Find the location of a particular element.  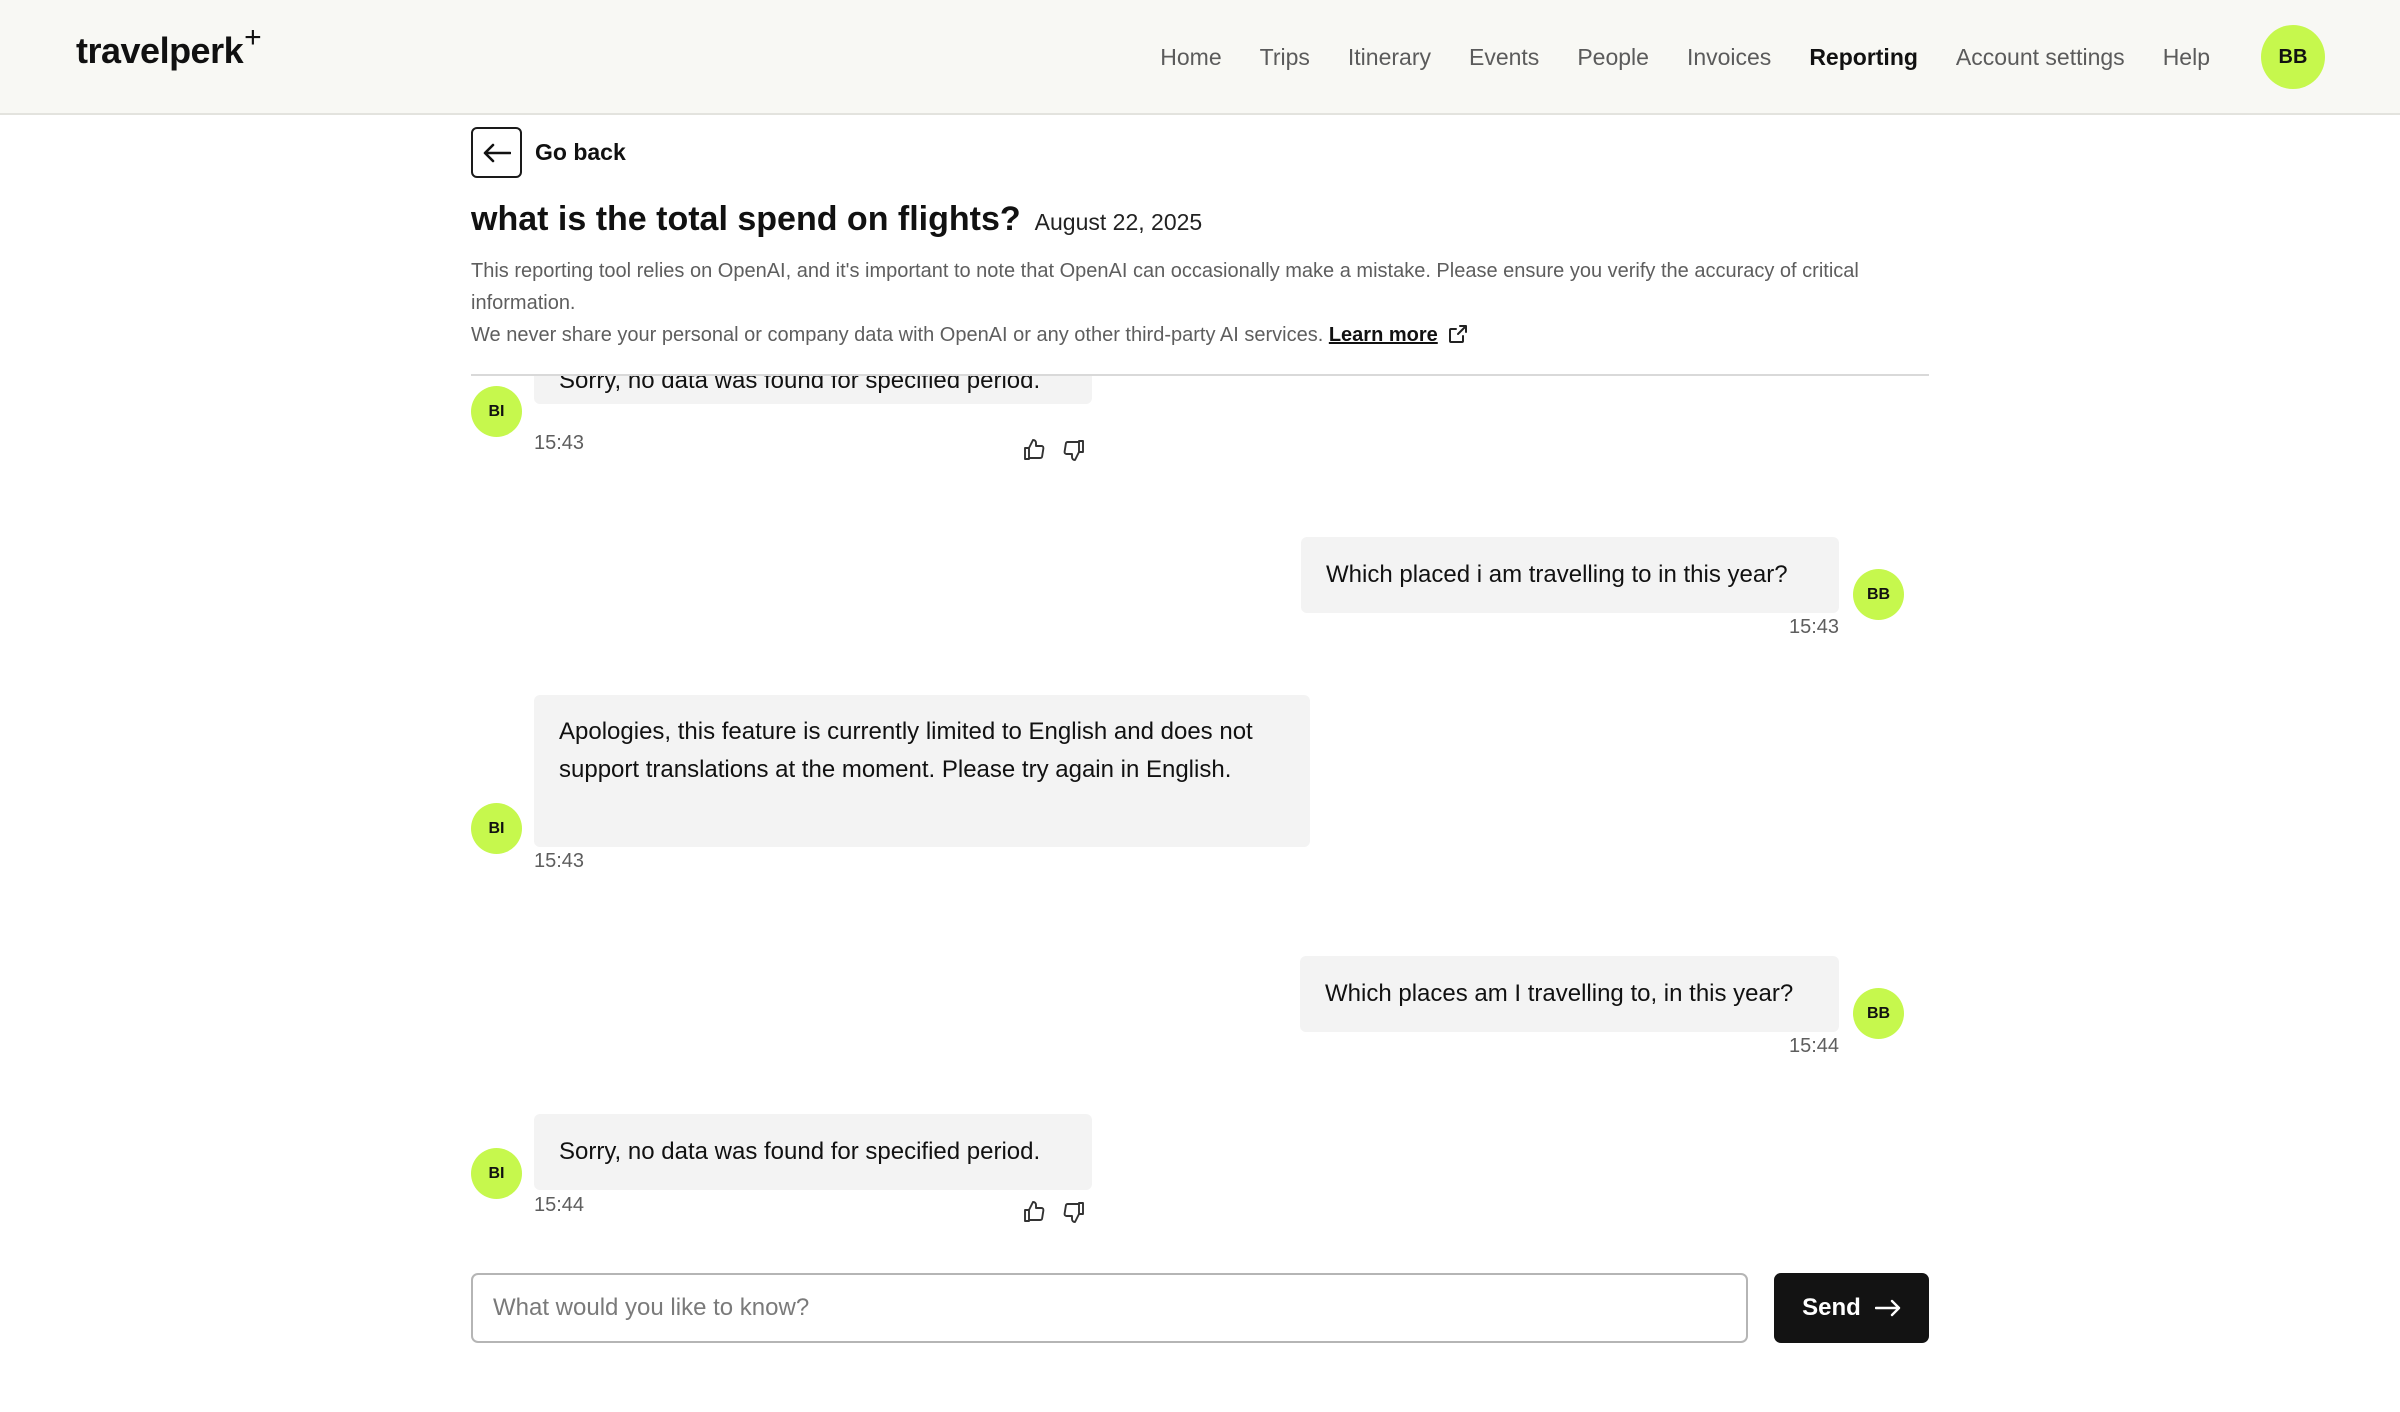

nav-reporting: Reporting is located at coordinates (1863, 57).